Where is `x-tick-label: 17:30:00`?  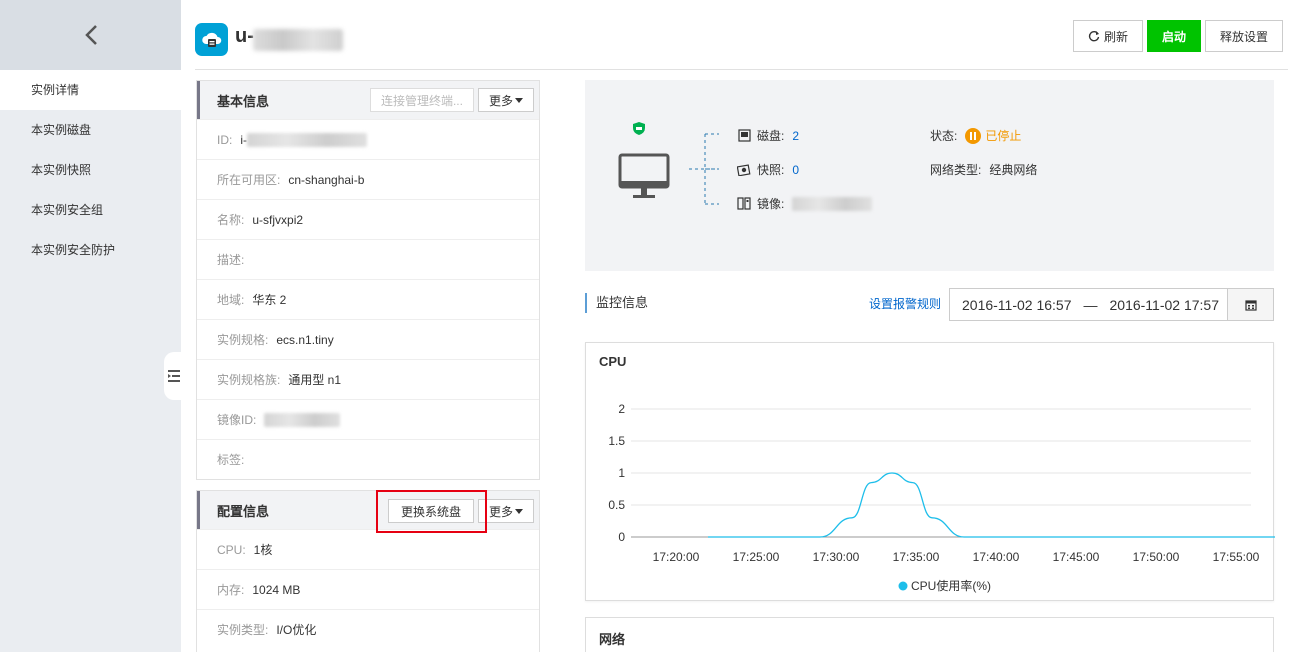 x-tick-label: 17:30:00 is located at coordinates (836, 557).